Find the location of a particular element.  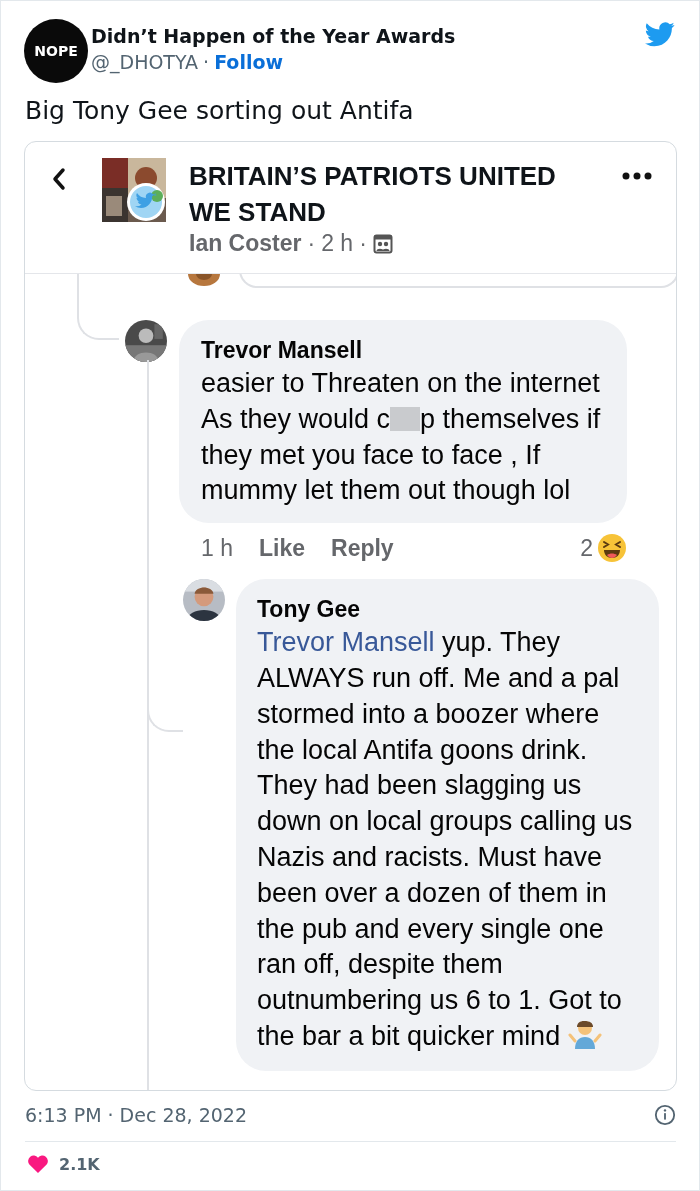

back-icon is located at coordinates (59, 179).